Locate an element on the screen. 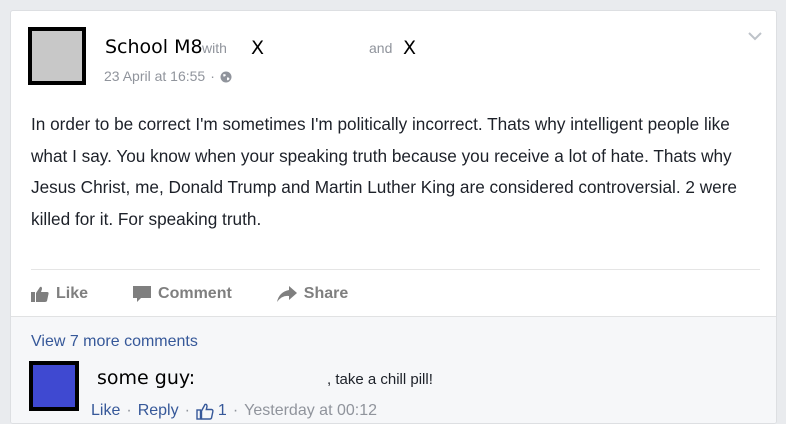 This screenshot has width=786, height=424. like-button: Like is located at coordinates (59, 294).